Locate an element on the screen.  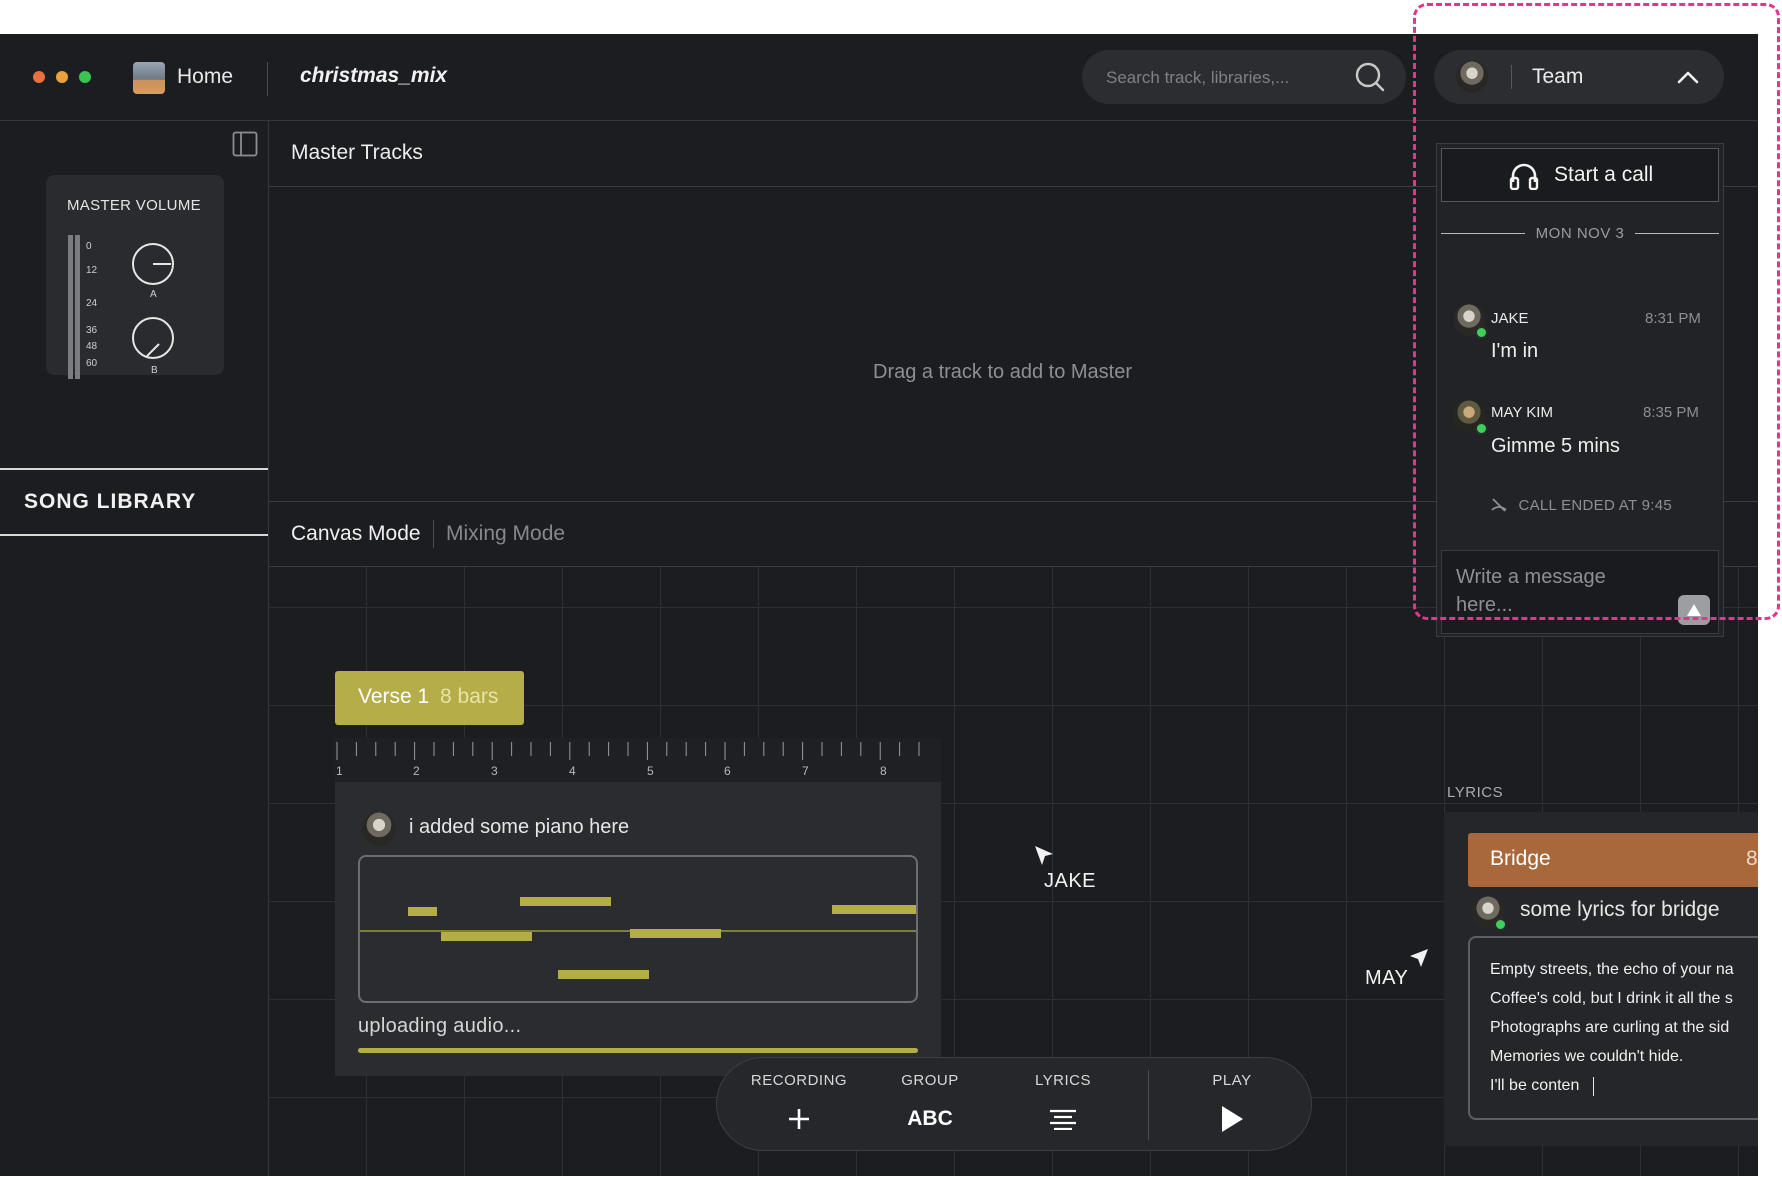
scale-label: 12 is located at coordinates (92, 270).